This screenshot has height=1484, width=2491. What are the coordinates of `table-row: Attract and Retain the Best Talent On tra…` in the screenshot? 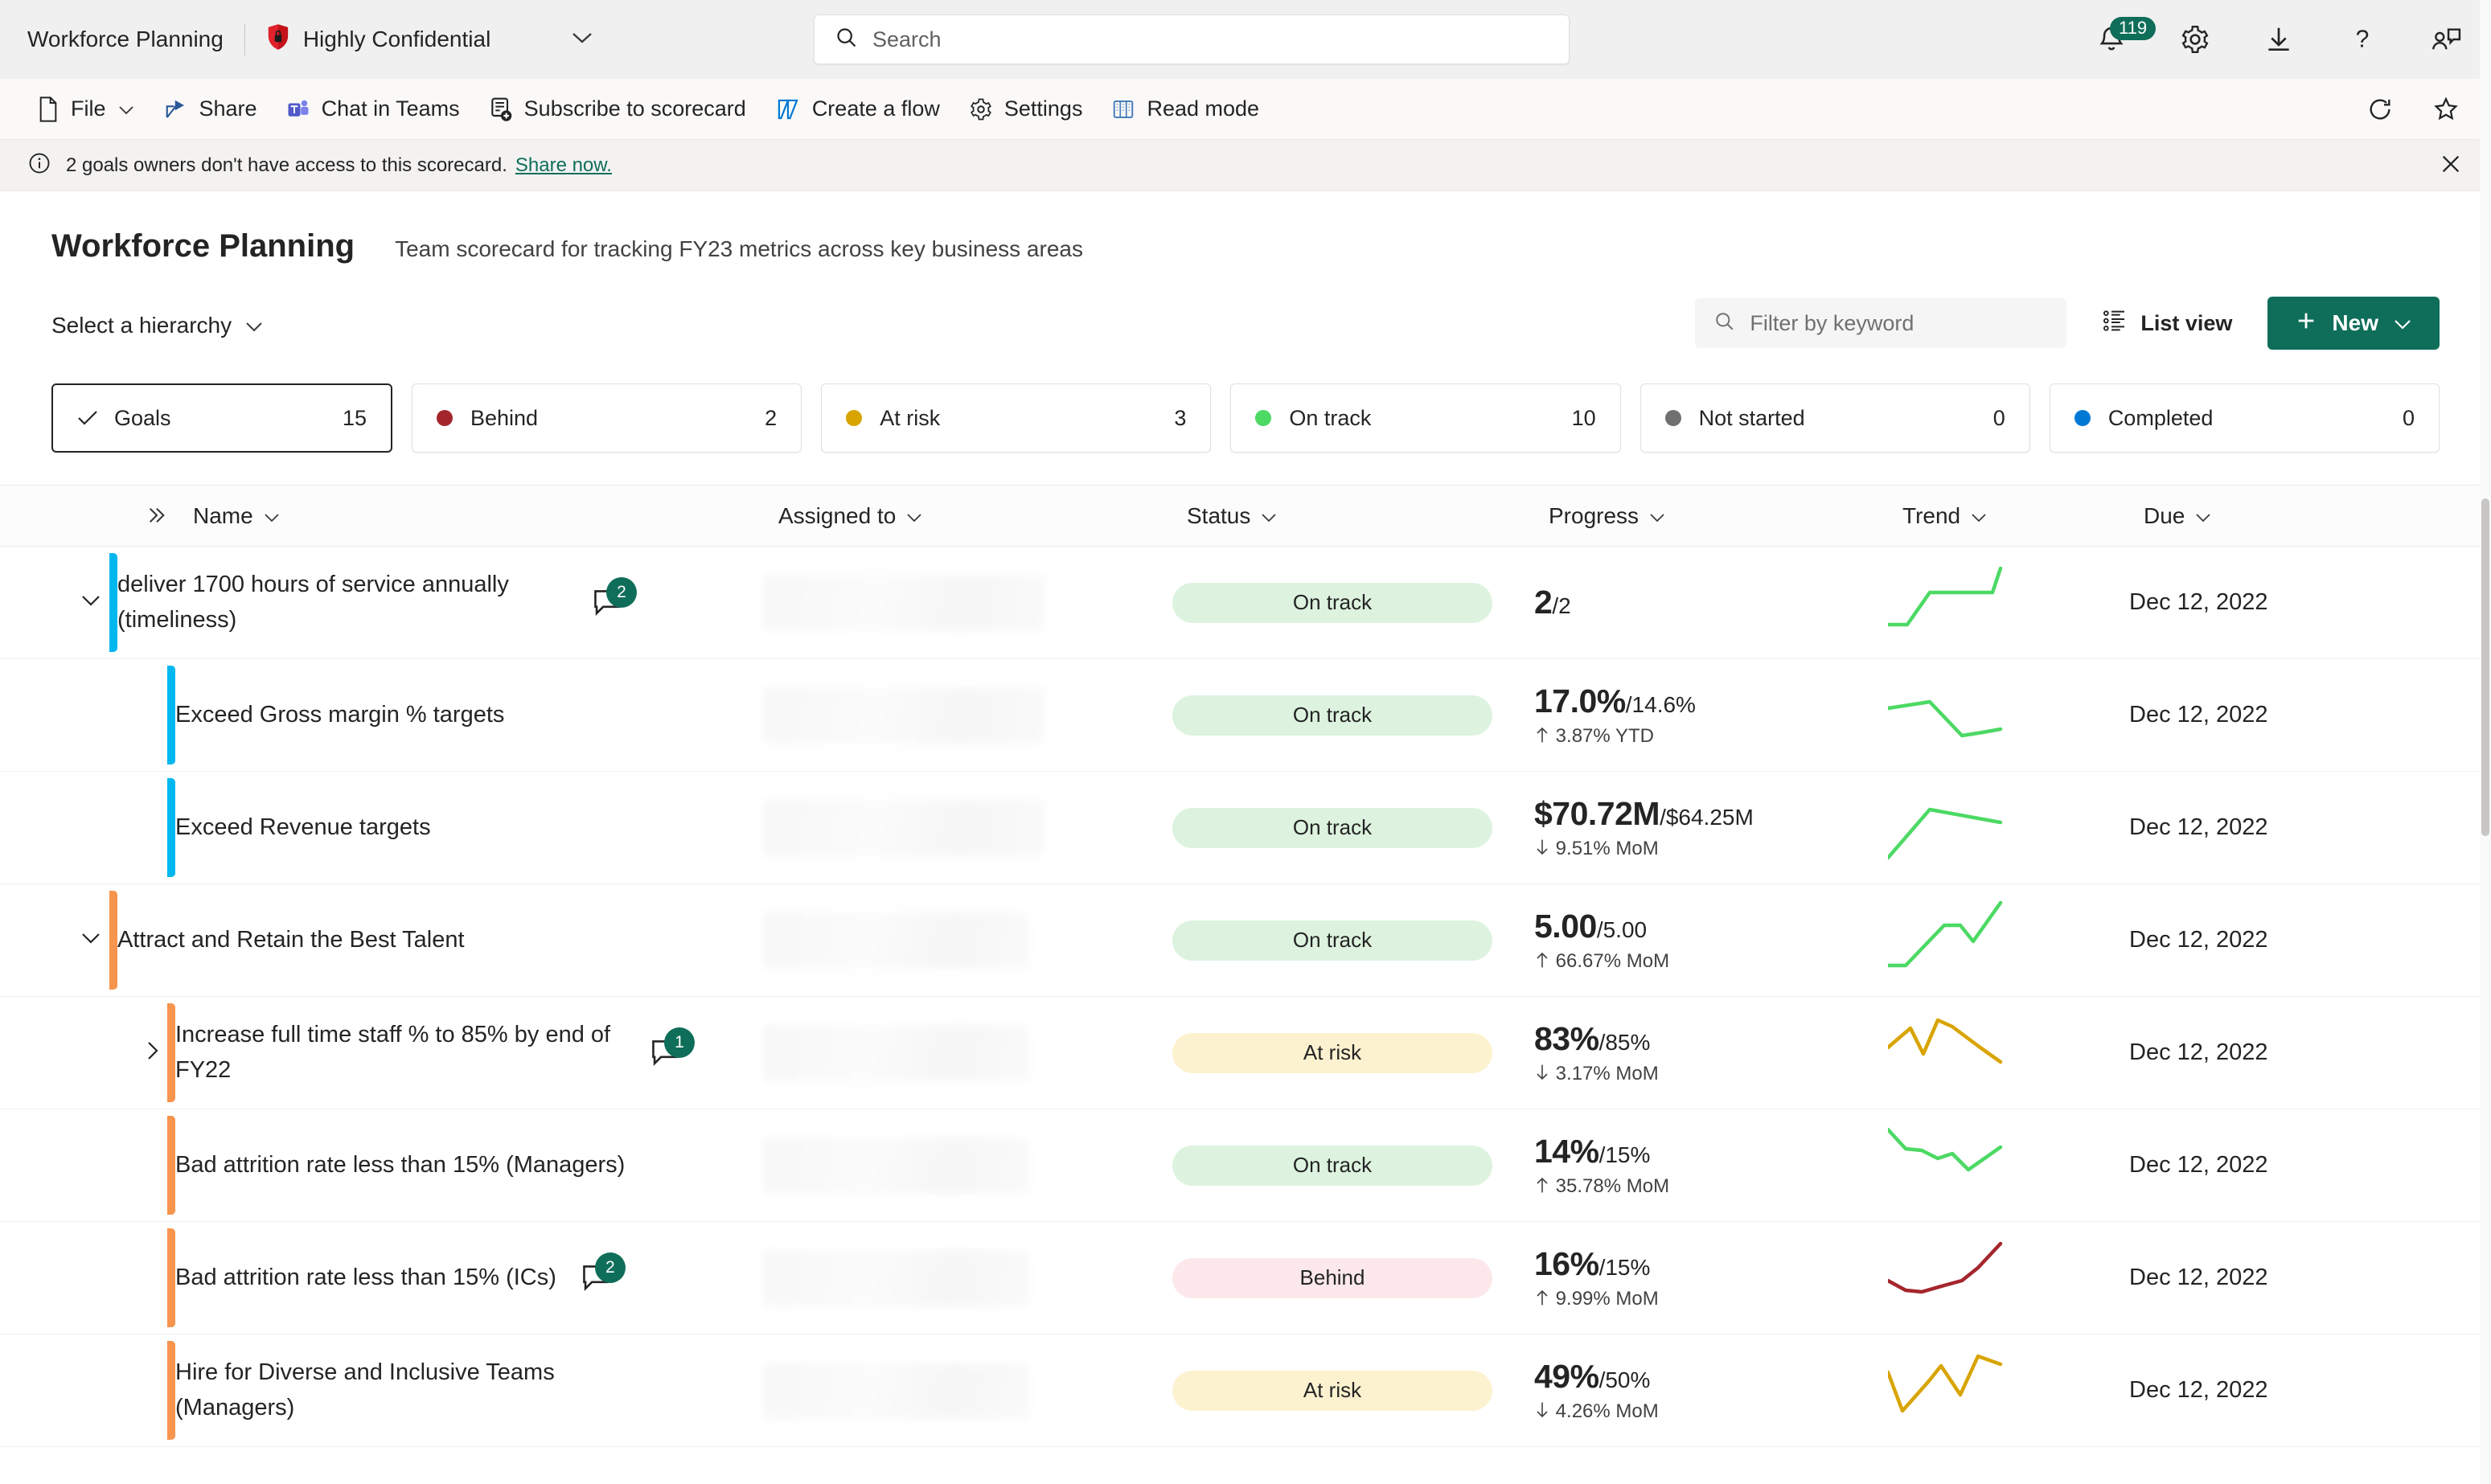 It's located at (1245, 941).